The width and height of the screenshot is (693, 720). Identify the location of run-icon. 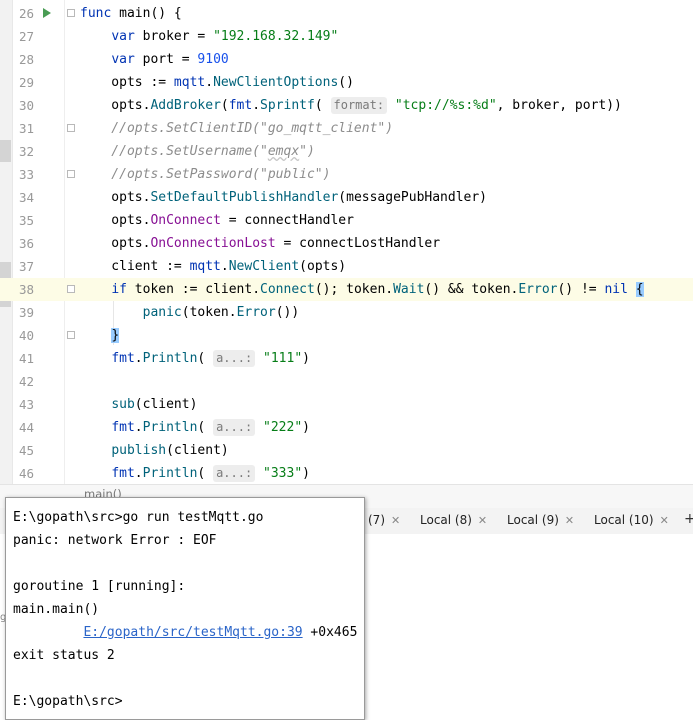
(47, 13).